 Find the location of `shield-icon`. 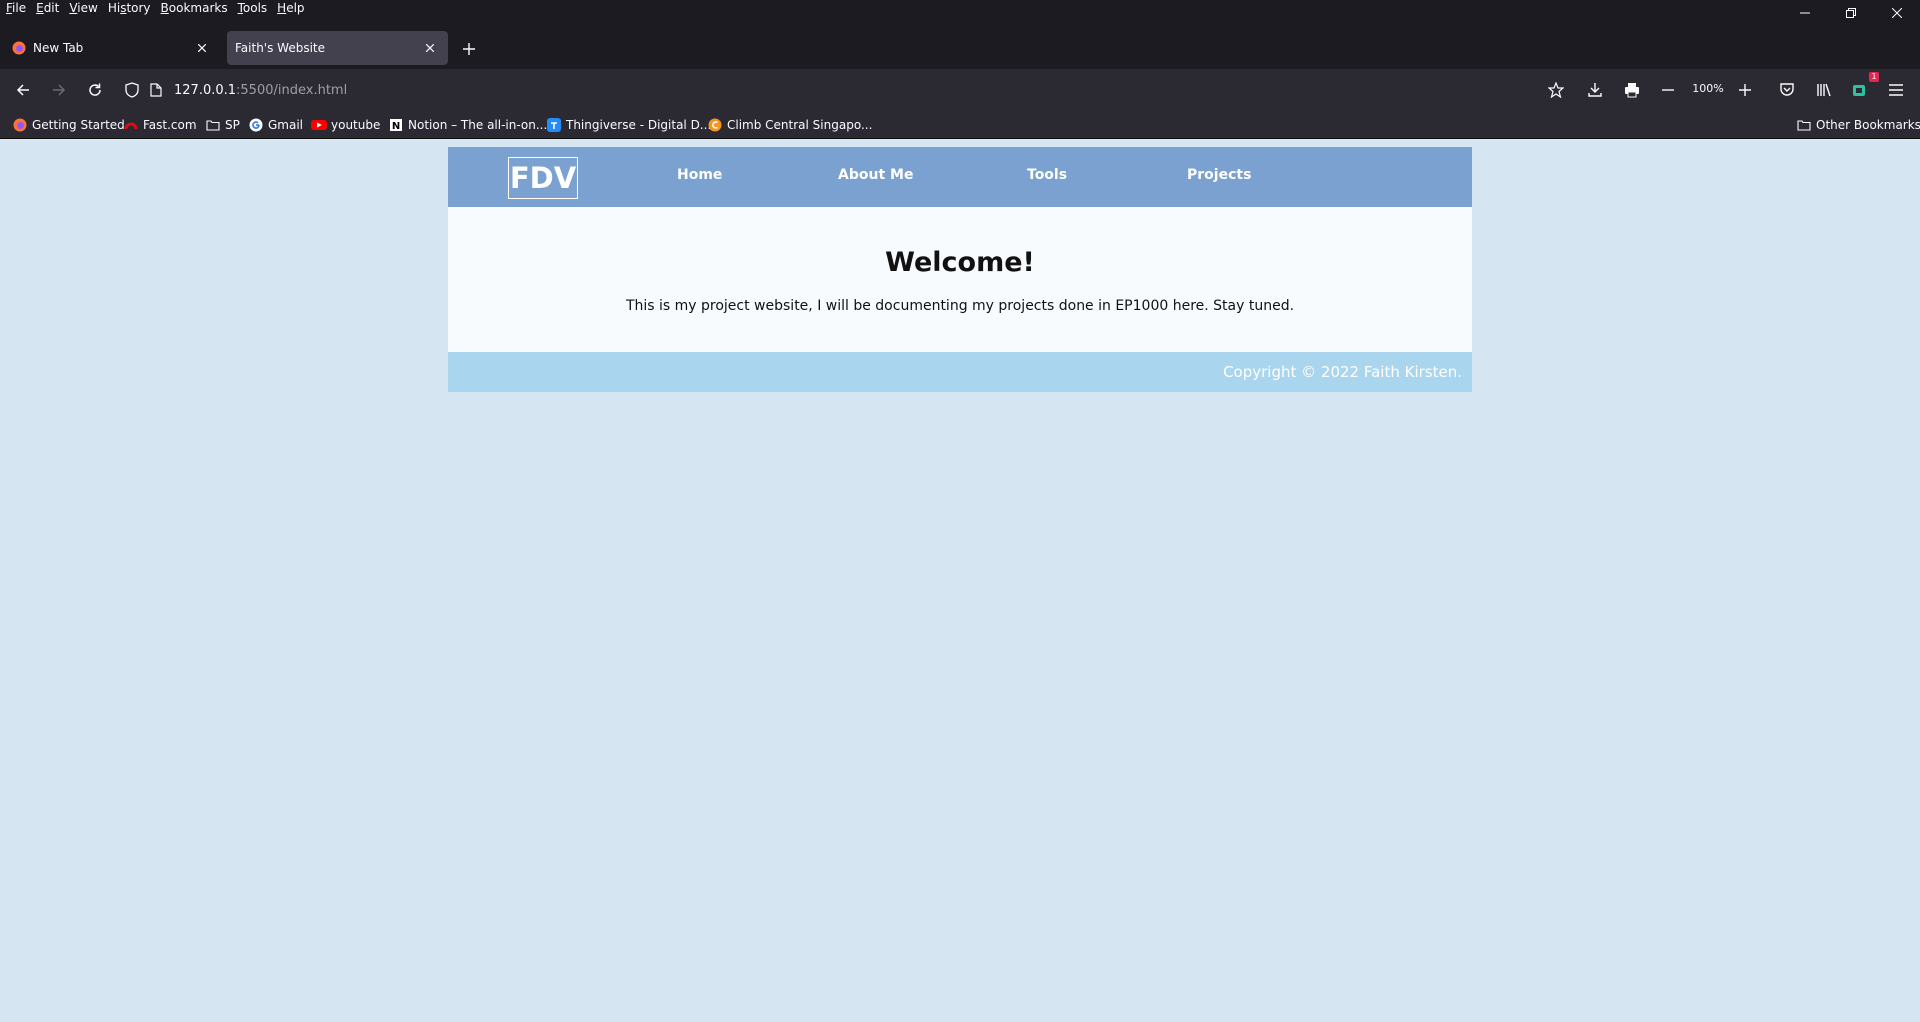

shield-icon is located at coordinates (132, 90).